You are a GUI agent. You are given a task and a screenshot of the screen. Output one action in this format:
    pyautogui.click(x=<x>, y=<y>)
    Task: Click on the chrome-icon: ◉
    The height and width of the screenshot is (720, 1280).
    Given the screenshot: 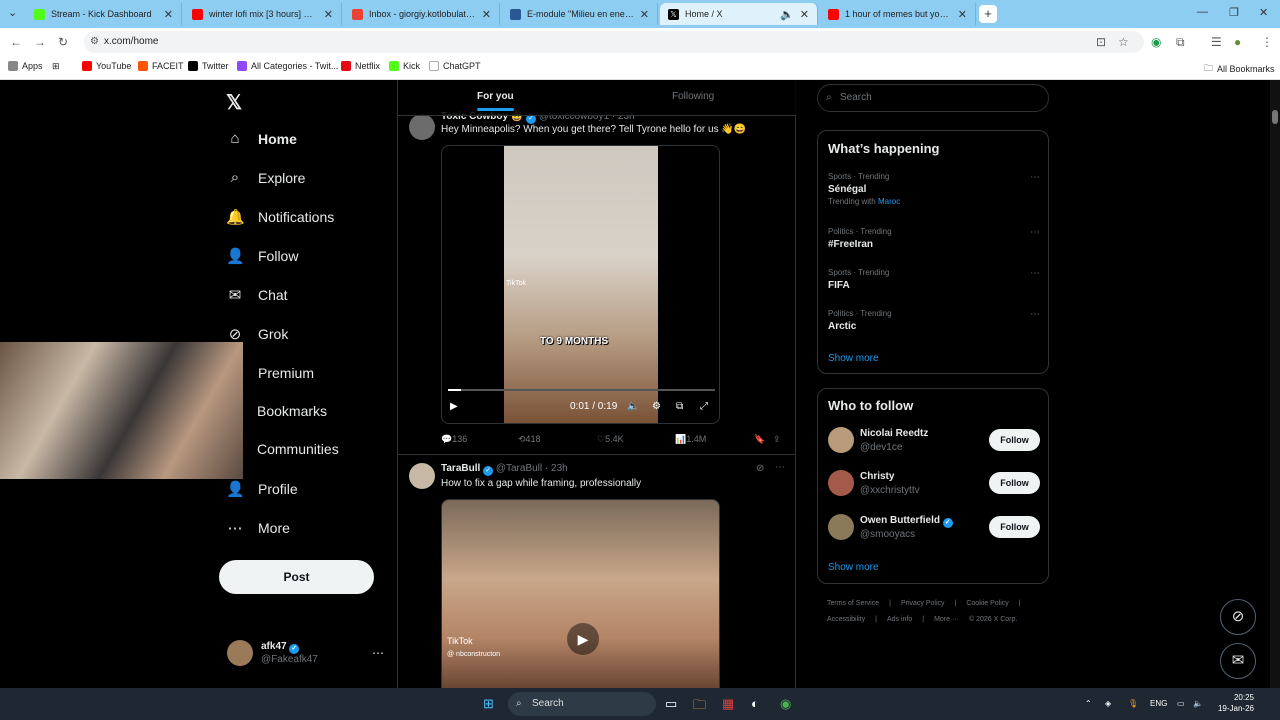 What is the action you would take?
    pyautogui.click(x=785, y=704)
    